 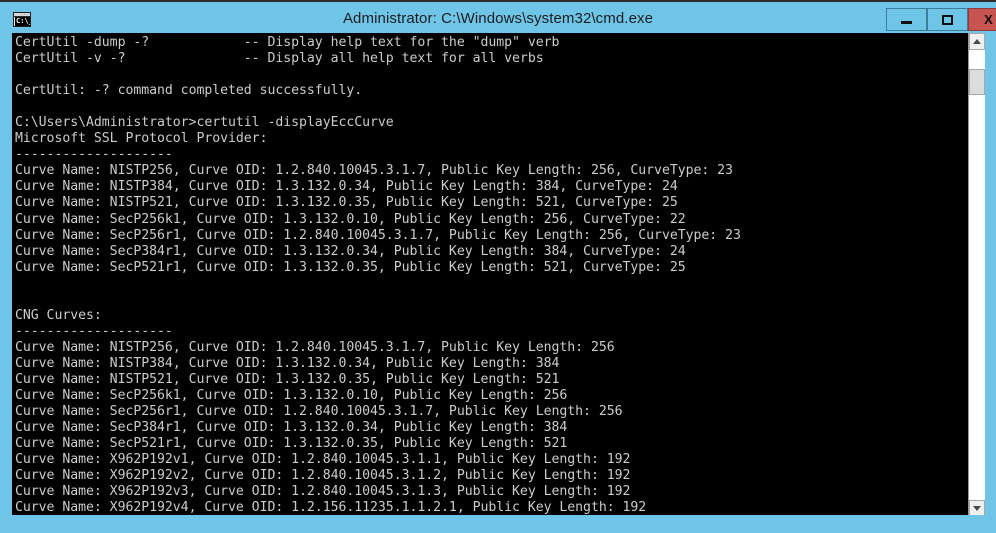 What do you see at coordinates (988, 19) in the screenshot?
I see `close-icon: X` at bounding box center [988, 19].